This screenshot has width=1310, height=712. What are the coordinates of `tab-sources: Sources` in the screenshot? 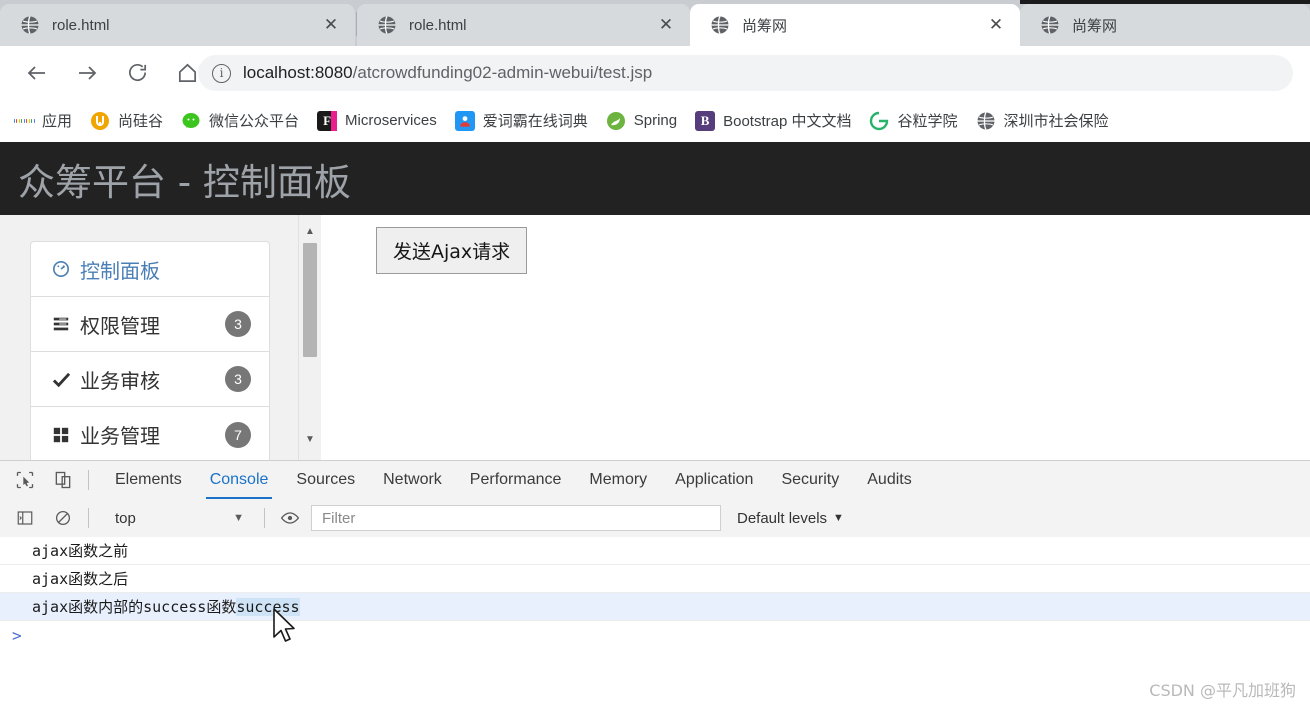 It's located at (325, 480).